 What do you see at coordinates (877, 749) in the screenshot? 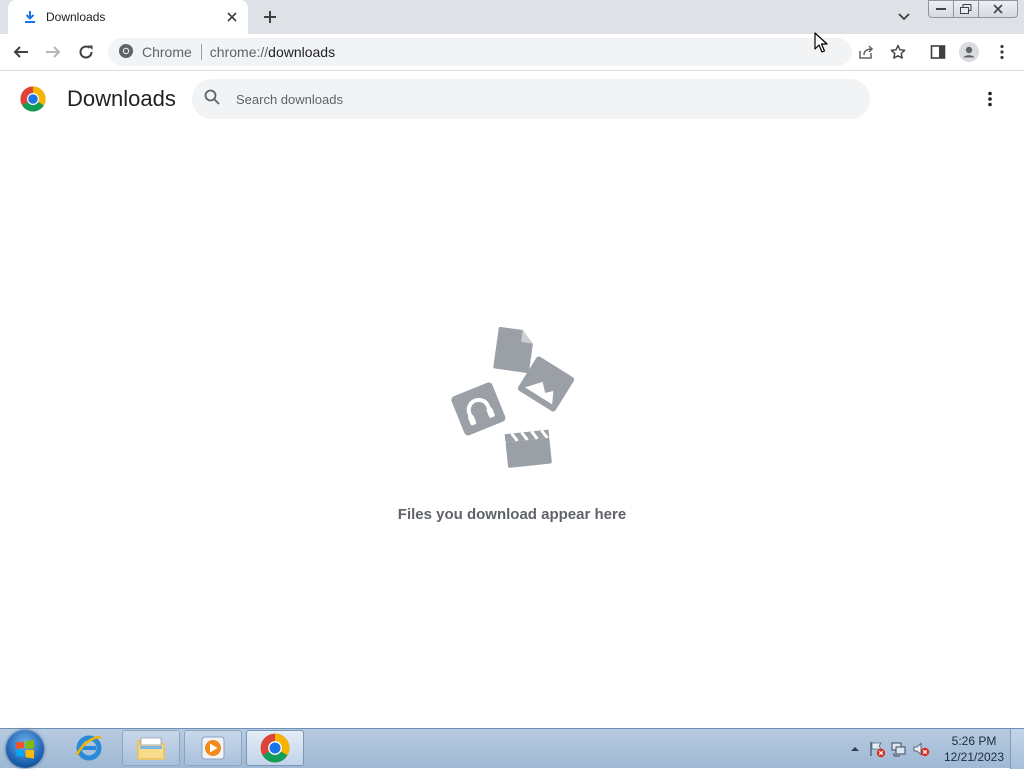
I see `action-center-flag-icon` at bounding box center [877, 749].